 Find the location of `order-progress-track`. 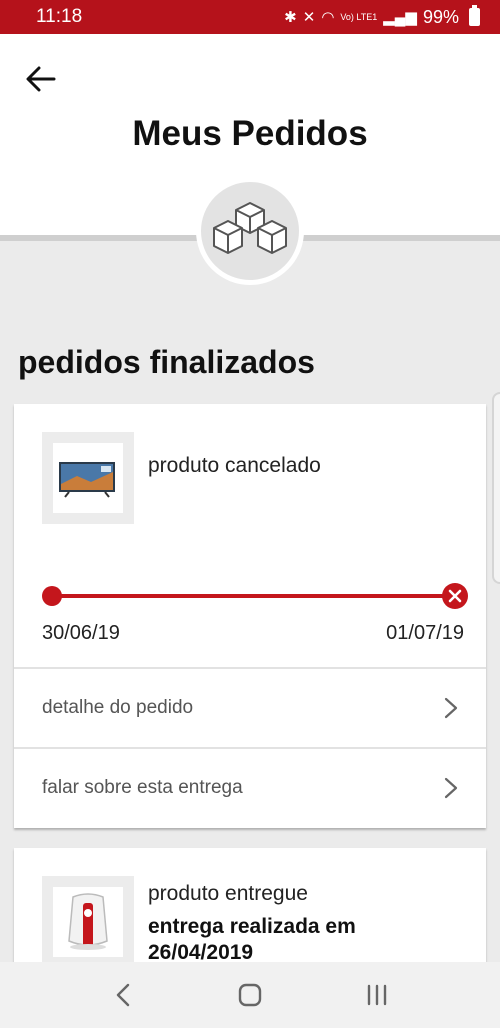

order-progress-track is located at coordinates (255, 596).